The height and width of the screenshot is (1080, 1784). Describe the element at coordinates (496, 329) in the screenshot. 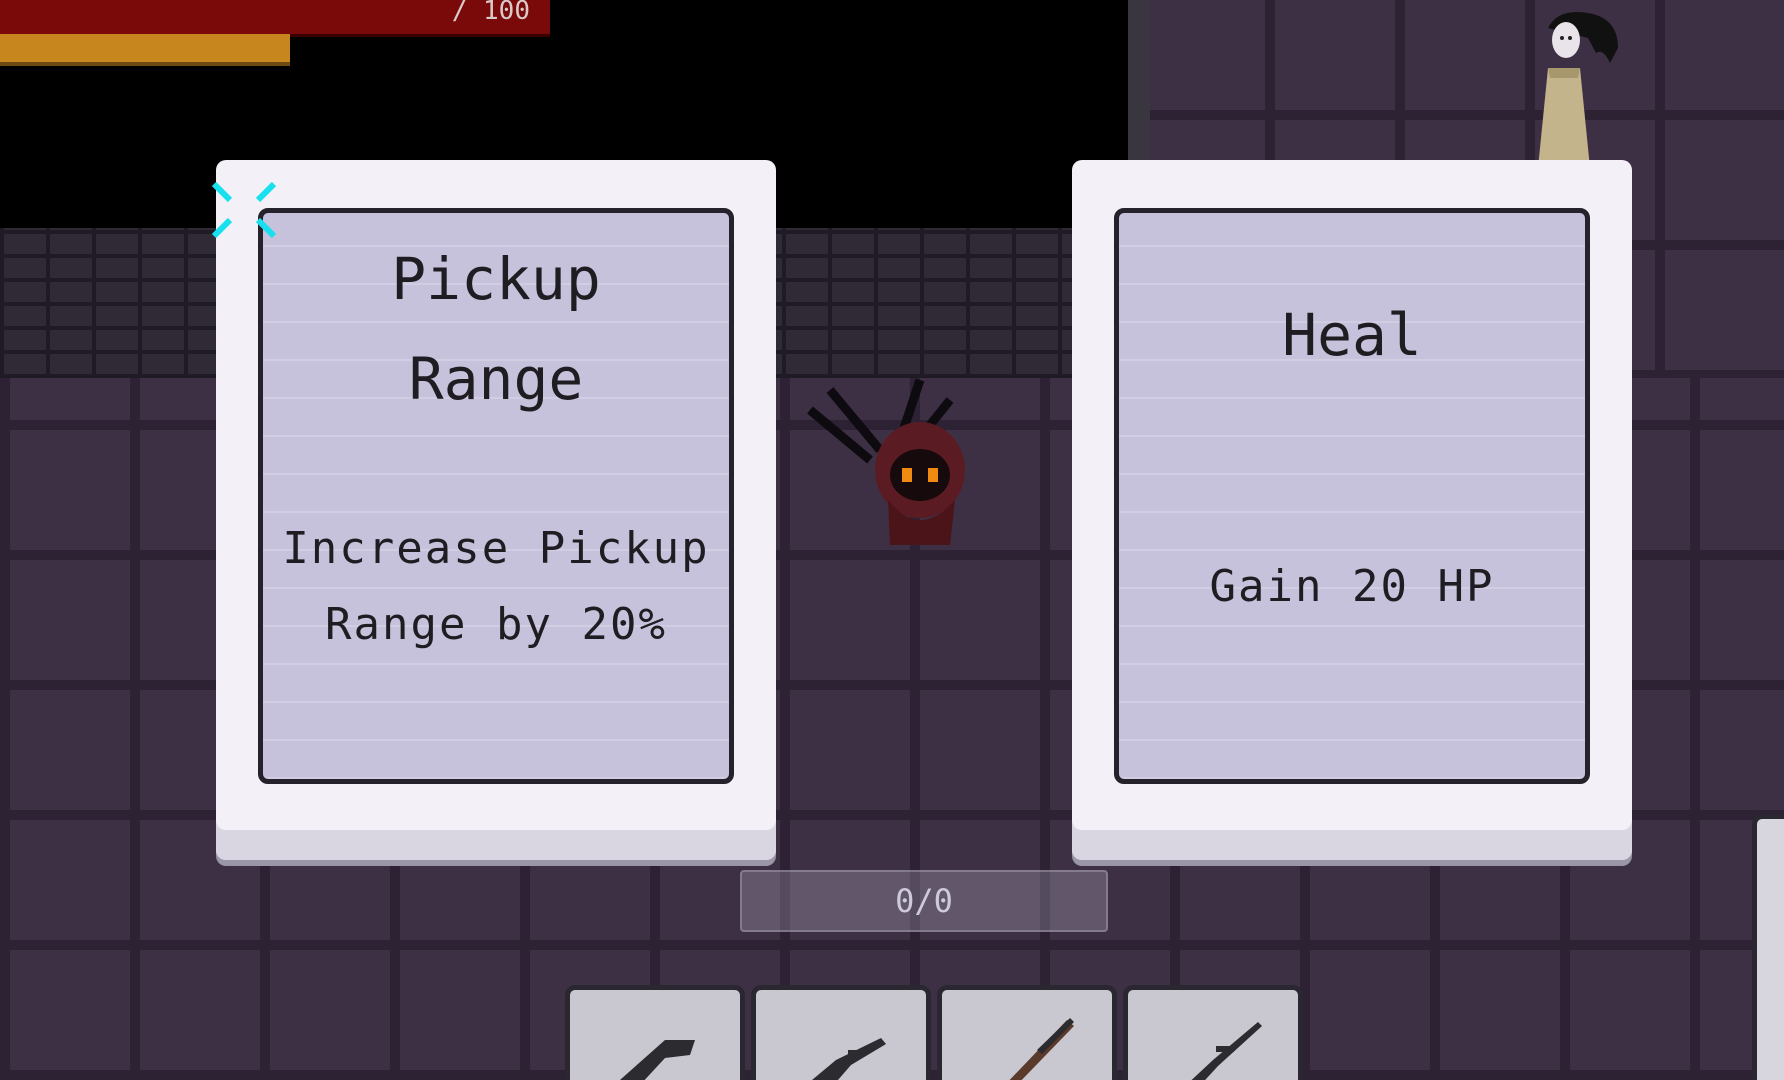

I see `card-title: Pickup Range` at that location.